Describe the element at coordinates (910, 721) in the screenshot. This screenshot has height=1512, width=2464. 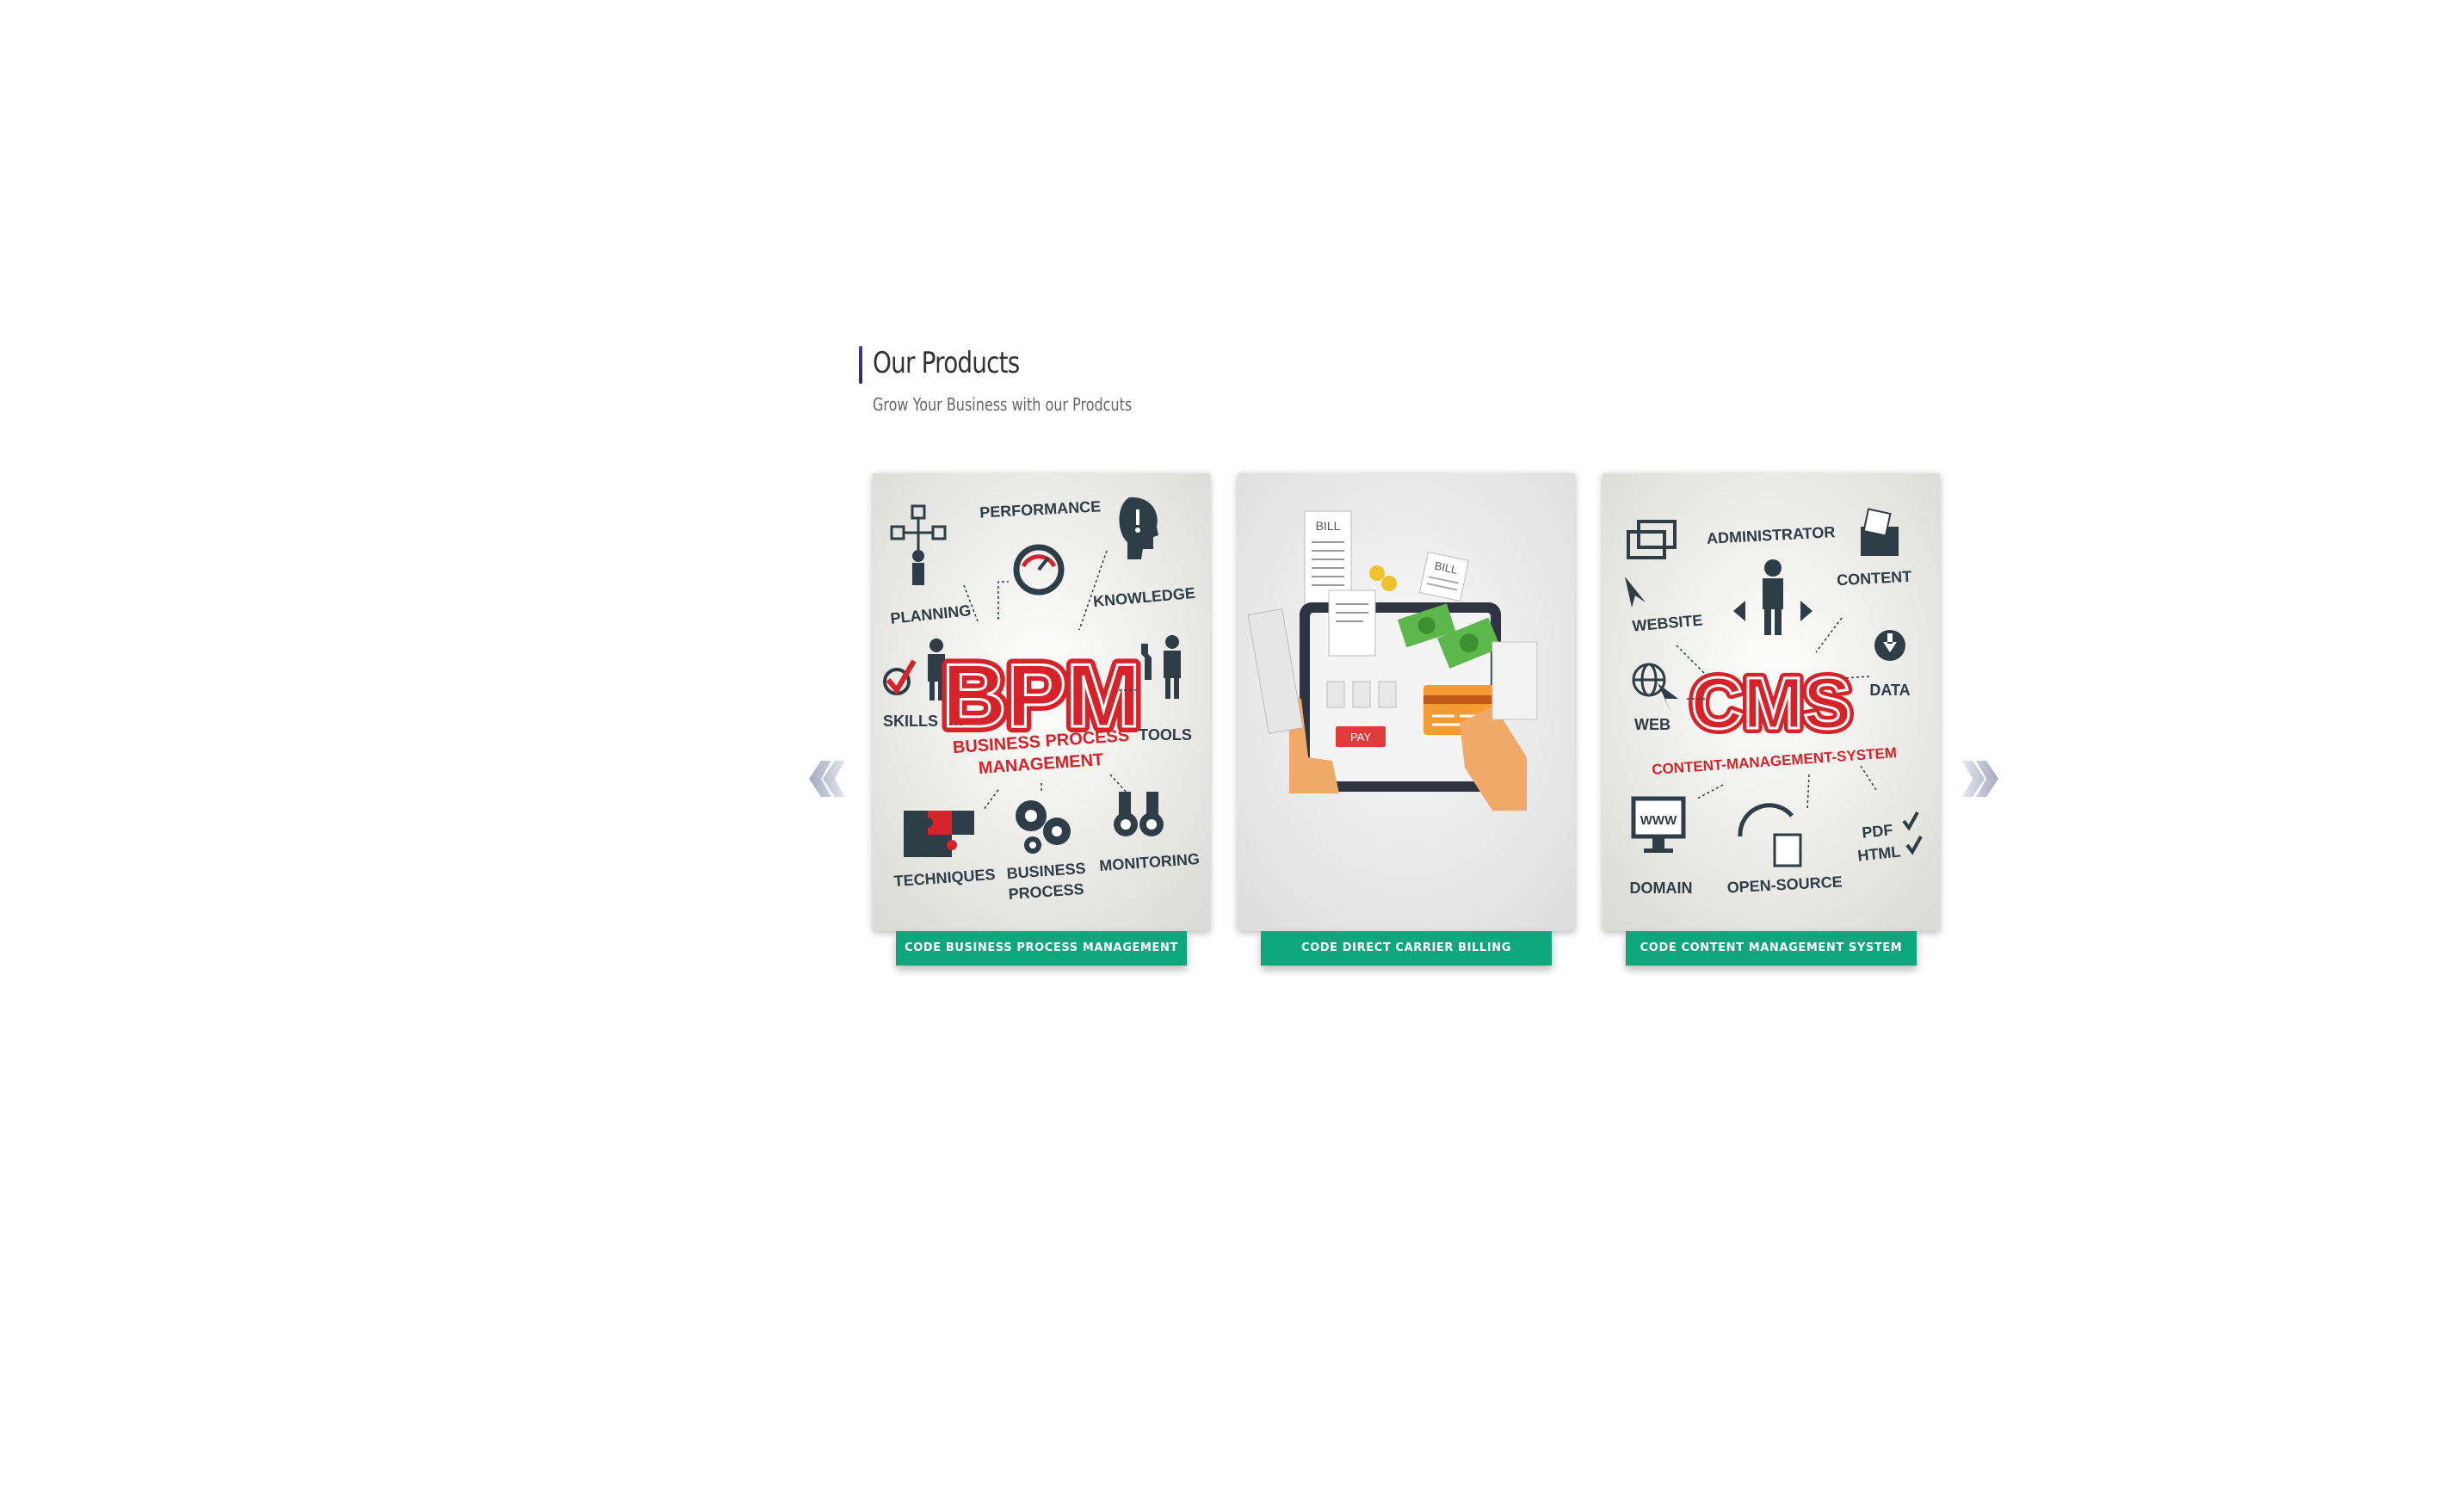
I see `bpm-label-skills: SKILLS` at that location.